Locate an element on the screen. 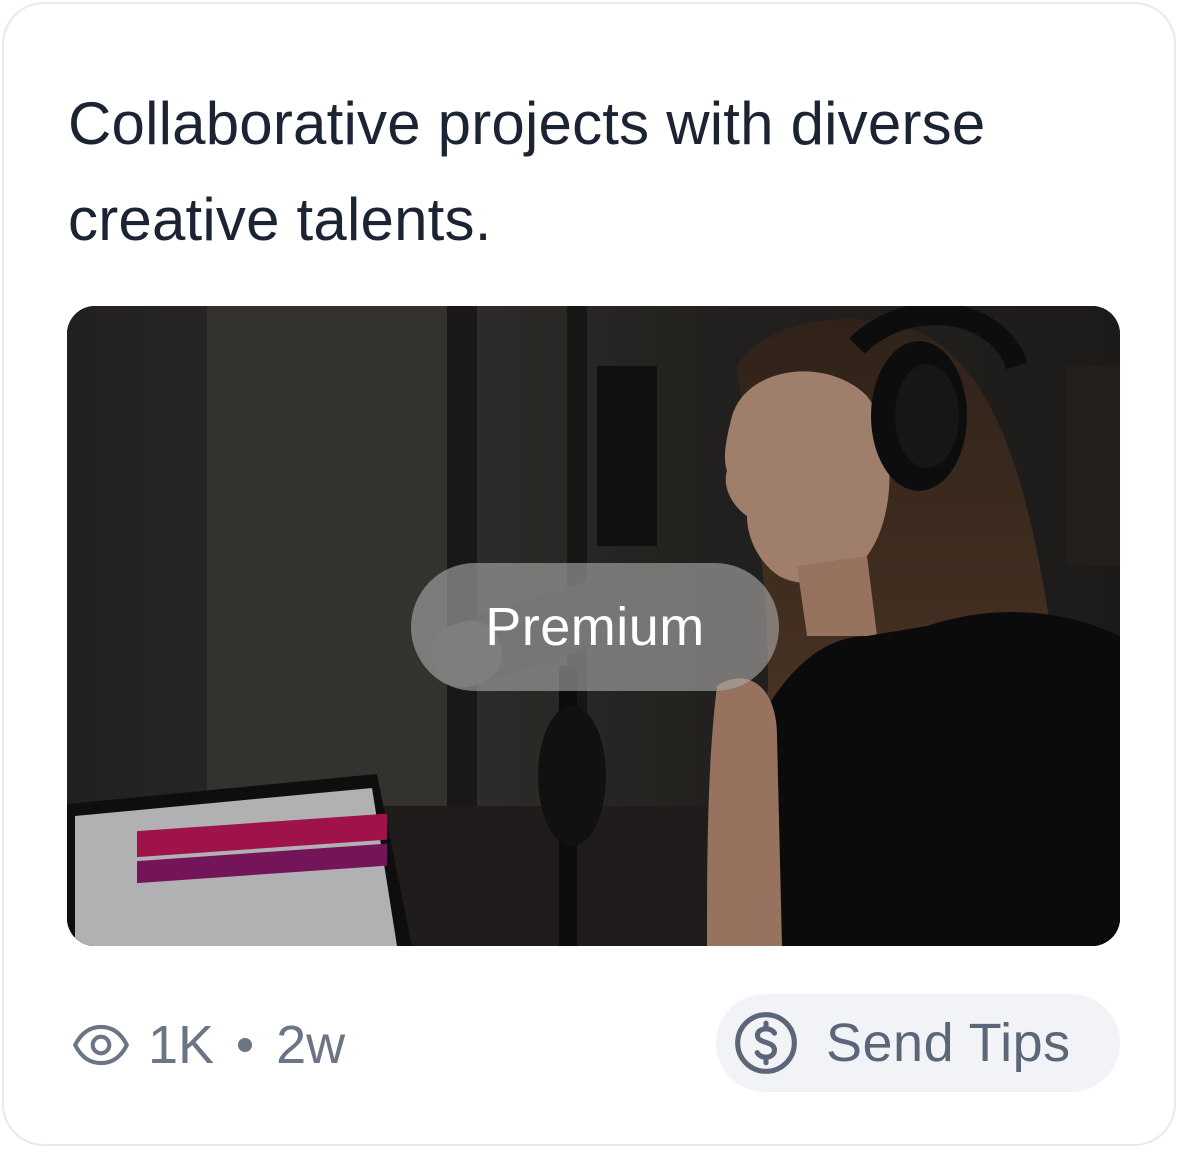 The image size is (1182, 1152). post-stats: 1K 2w is located at coordinates (207, 1045).